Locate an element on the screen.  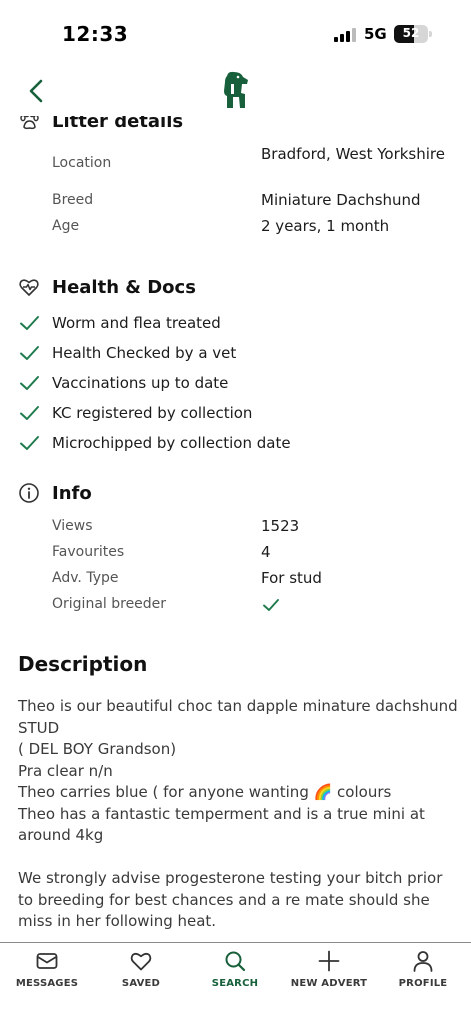
tab-label: NEW ADVERT is located at coordinates (329, 983).